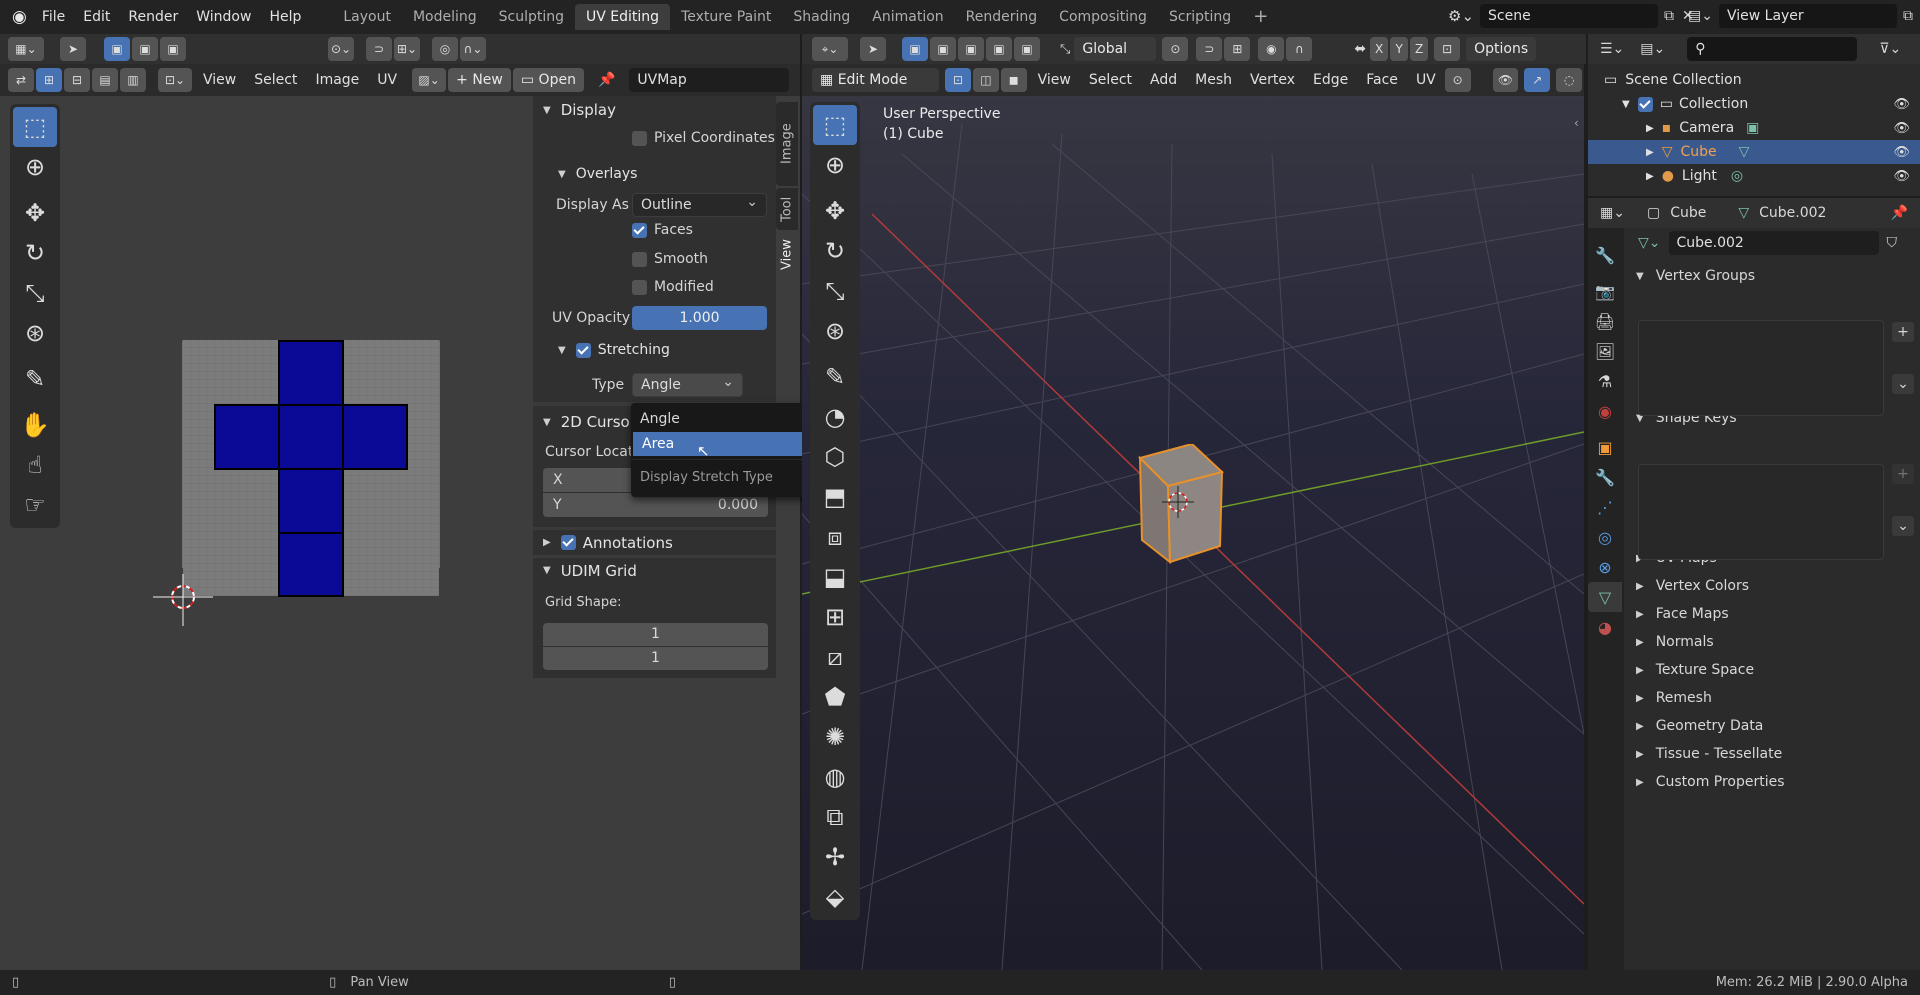 This screenshot has height=995, width=1920. I want to click on cursor-tool-icon: ⊕, so click(35, 167).